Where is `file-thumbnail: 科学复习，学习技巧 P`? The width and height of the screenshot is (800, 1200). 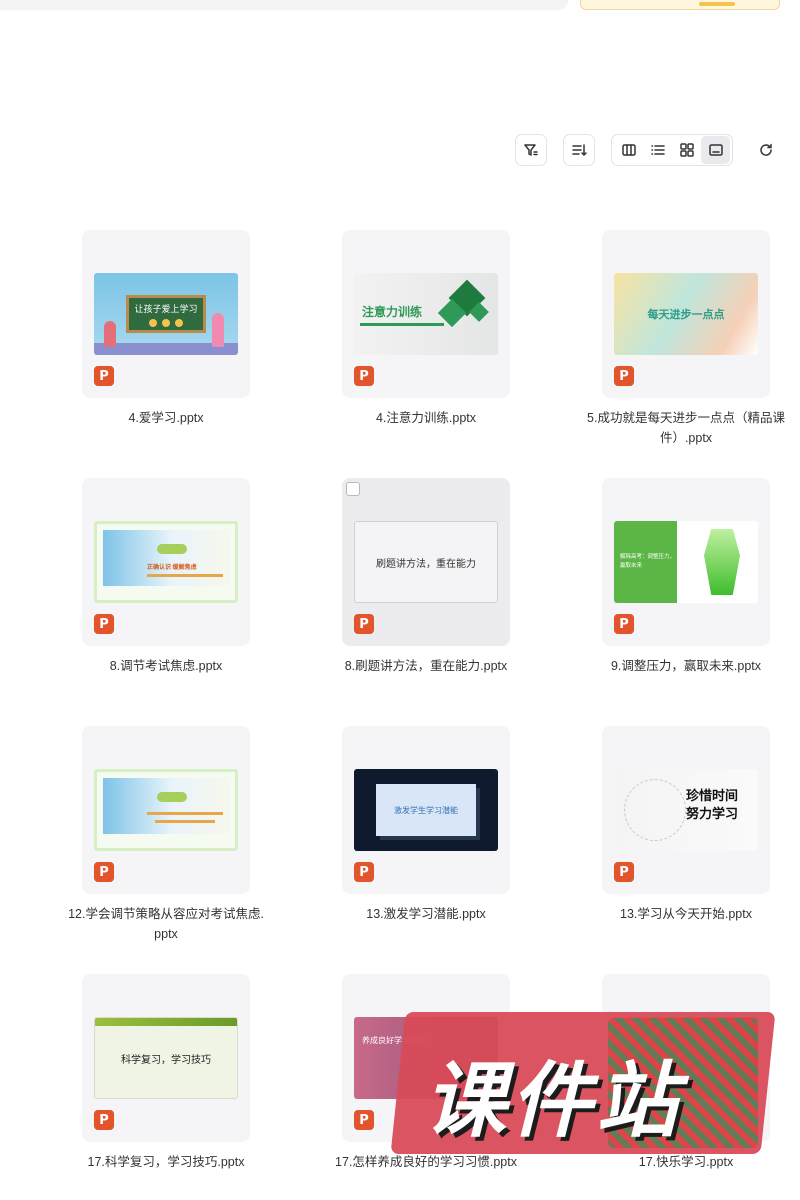
file-thumbnail: 科学复习，学习技巧 P is located at coordinates (166, 1058).